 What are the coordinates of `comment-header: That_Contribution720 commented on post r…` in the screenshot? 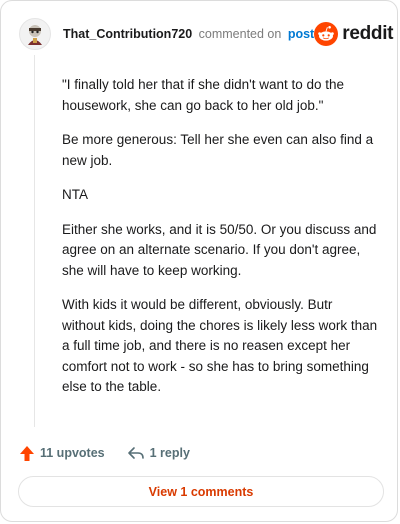 It's located at (206, 34).